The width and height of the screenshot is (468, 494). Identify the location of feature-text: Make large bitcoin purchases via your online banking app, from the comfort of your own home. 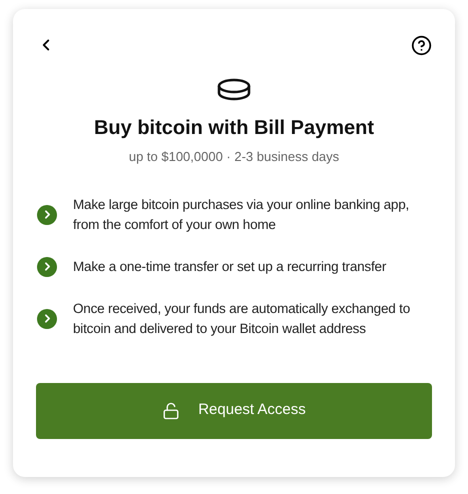
(241, 215).